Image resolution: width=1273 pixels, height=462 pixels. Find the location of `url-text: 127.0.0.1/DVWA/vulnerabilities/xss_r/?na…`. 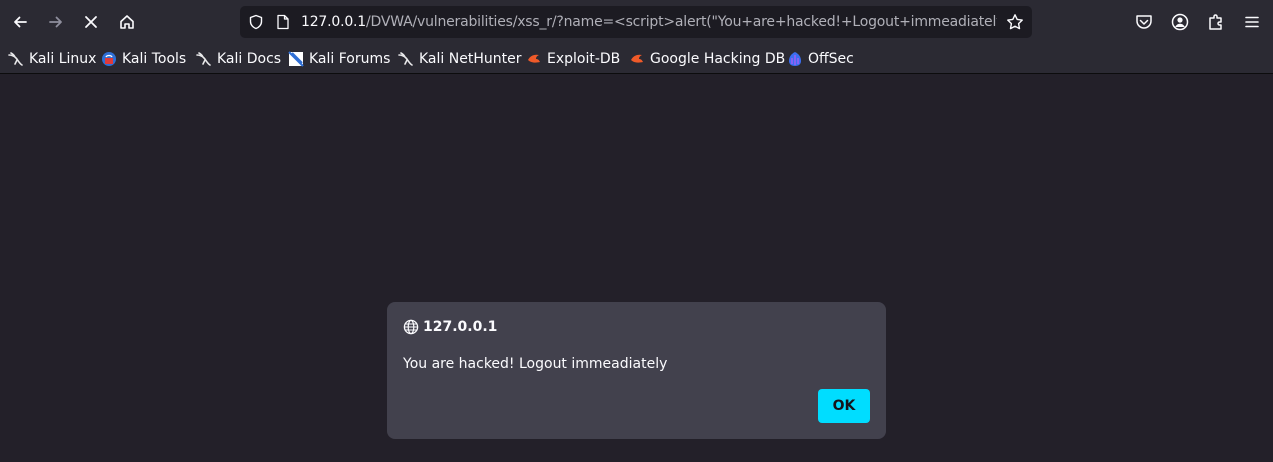

url-text: 127.0.0.1/DVWA/vulnerabilities/xss_r/?na… is located at coordinates (649, 22).